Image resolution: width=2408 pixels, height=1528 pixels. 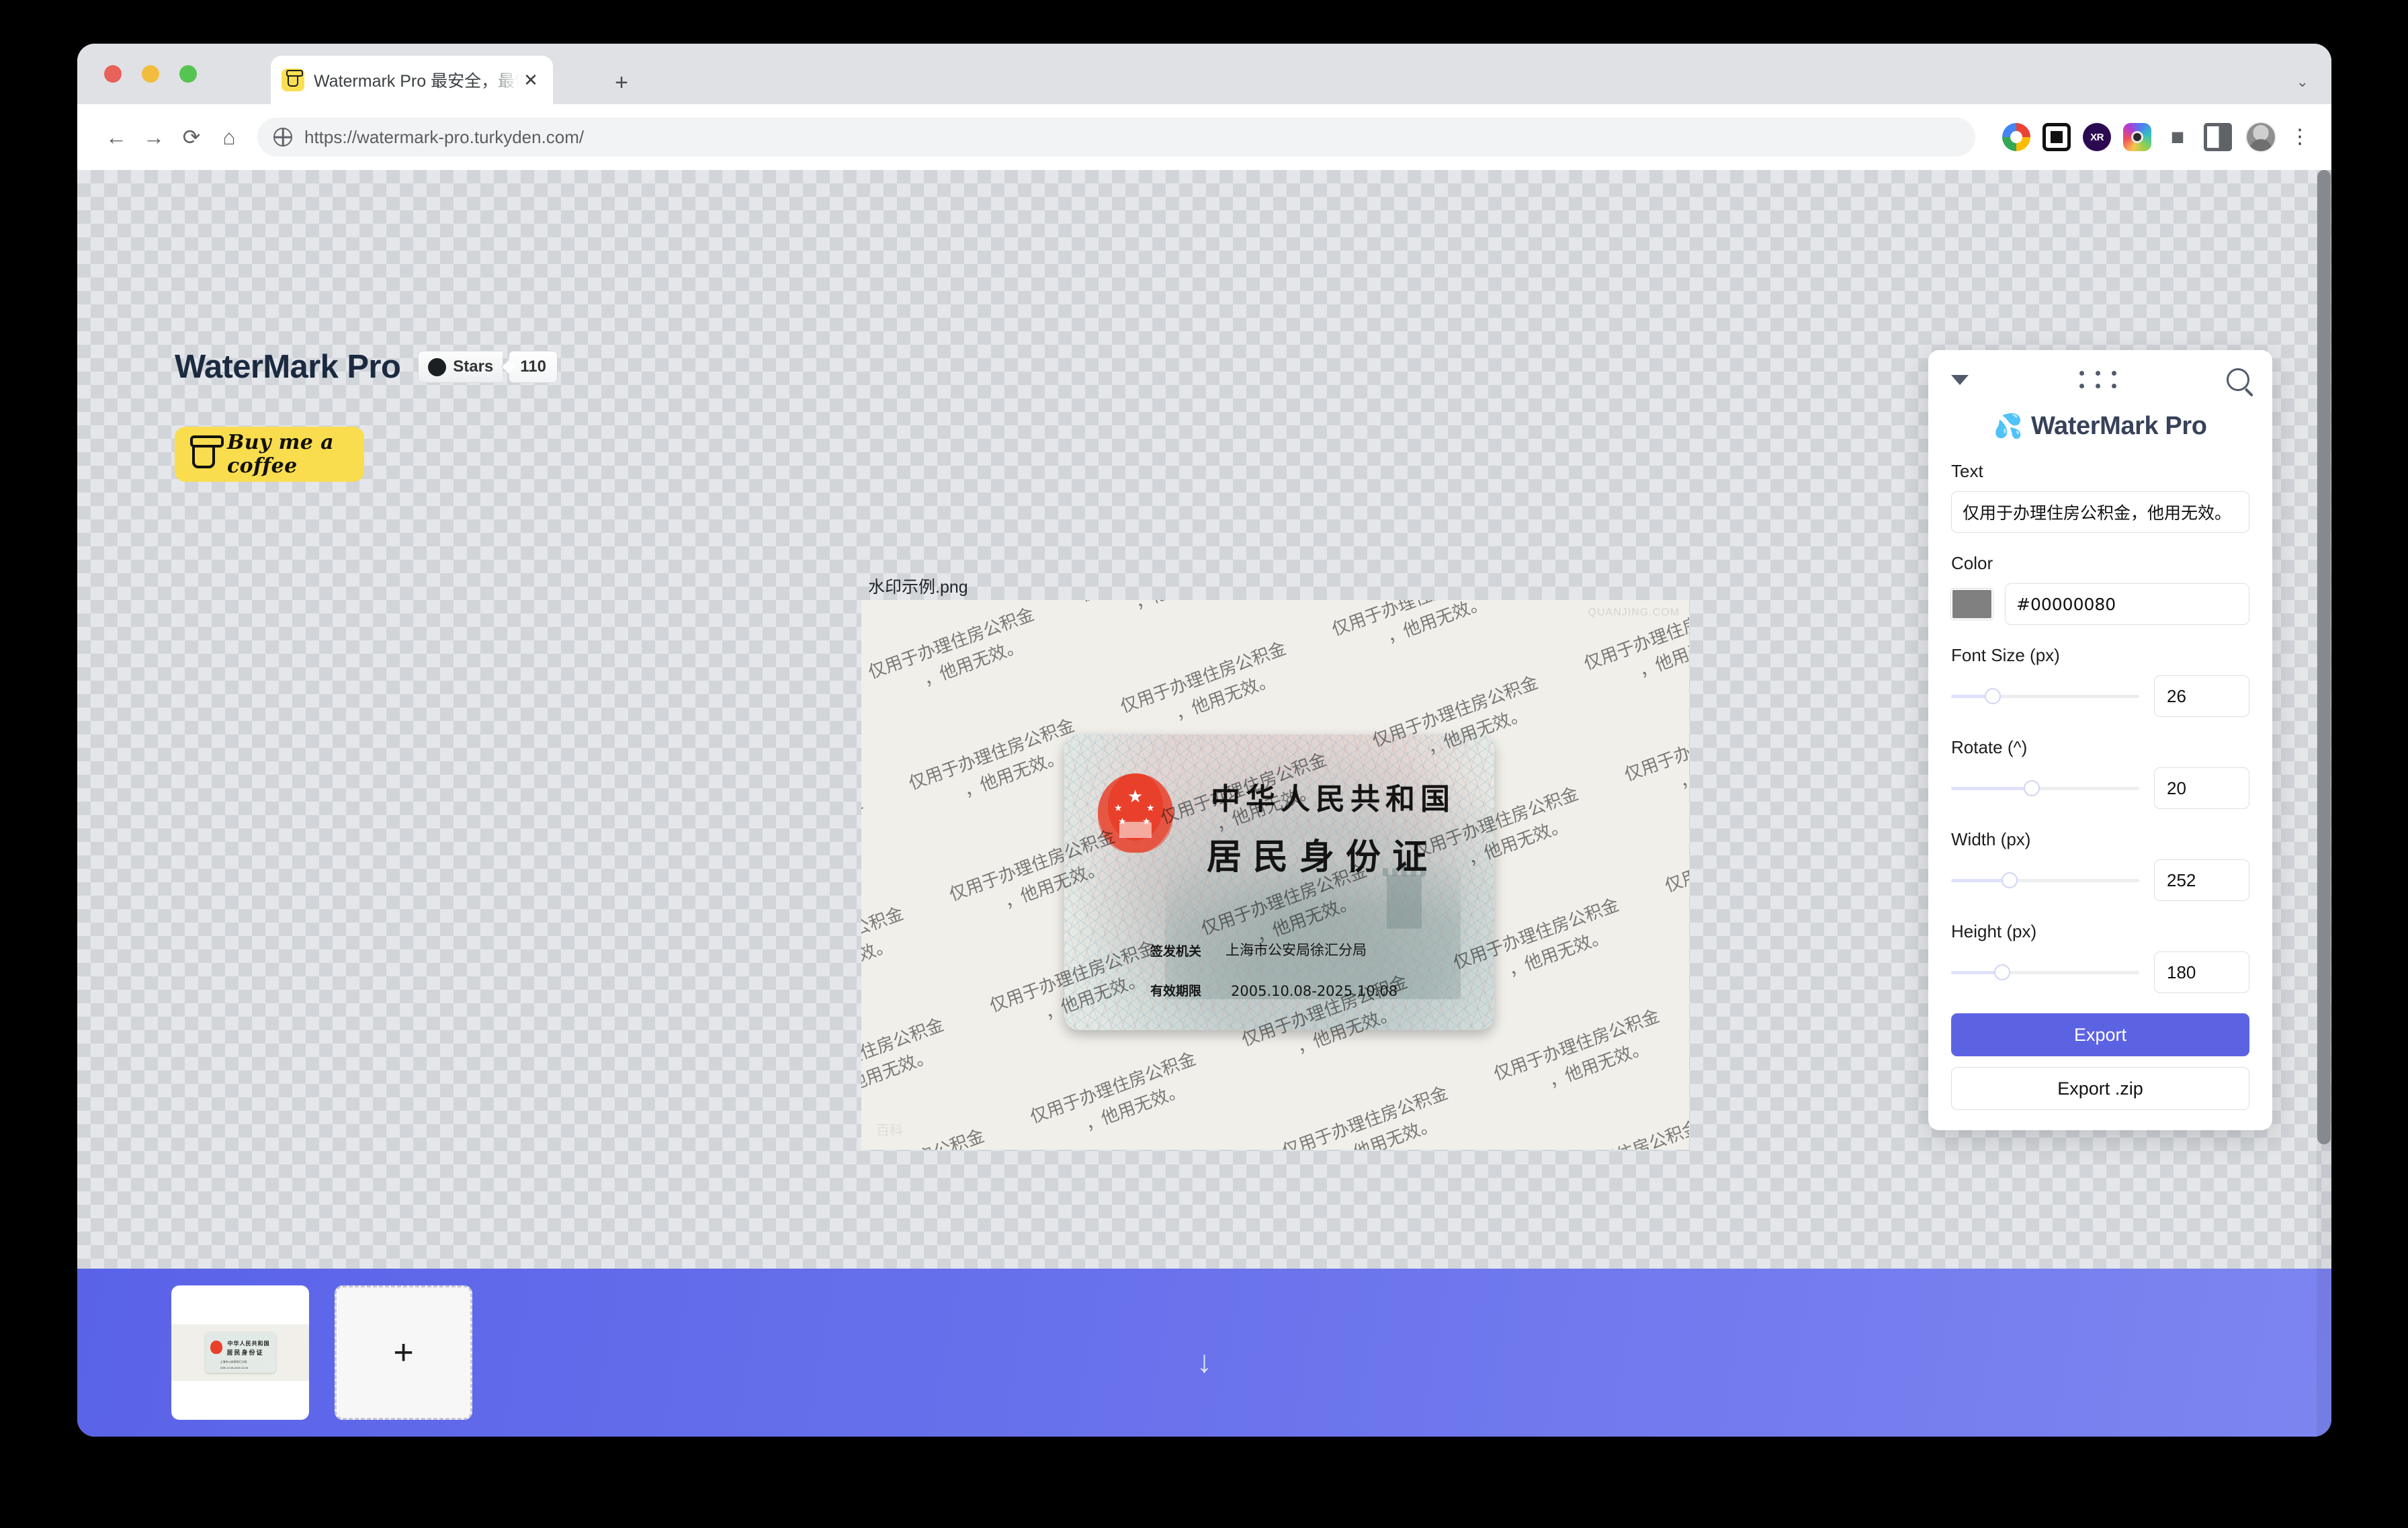 What do you see at coordinates (2324, 657) in the screenshot?
I see `page-scrollbar-thumb` at bounding box center [2324, 657].